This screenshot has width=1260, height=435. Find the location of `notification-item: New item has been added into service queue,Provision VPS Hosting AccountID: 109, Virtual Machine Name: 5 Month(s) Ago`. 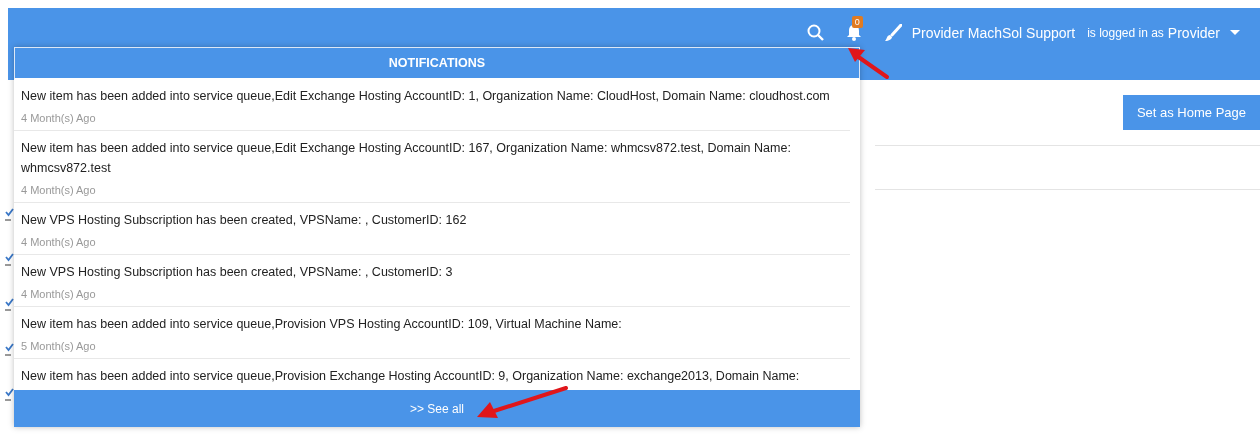

notification-item: New item has been added into service queue,Provision VPS Hosting AccountID: 109, Virtual Machine Name: 5 Month(s) Ago is located at coordinates (432, 333).